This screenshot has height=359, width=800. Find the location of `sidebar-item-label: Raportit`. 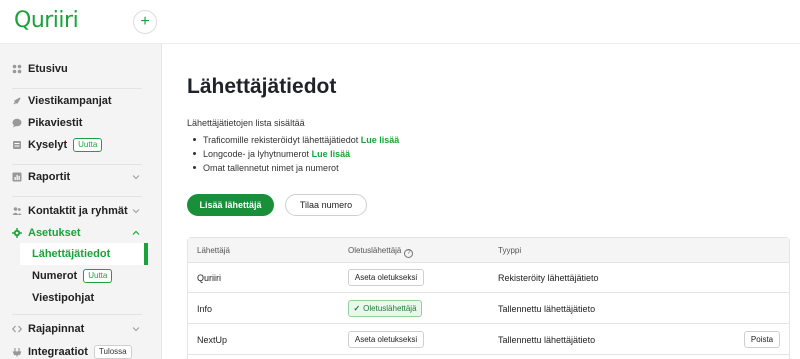

sidebar-item-label: Raportit is located at coordinates (49, 177).